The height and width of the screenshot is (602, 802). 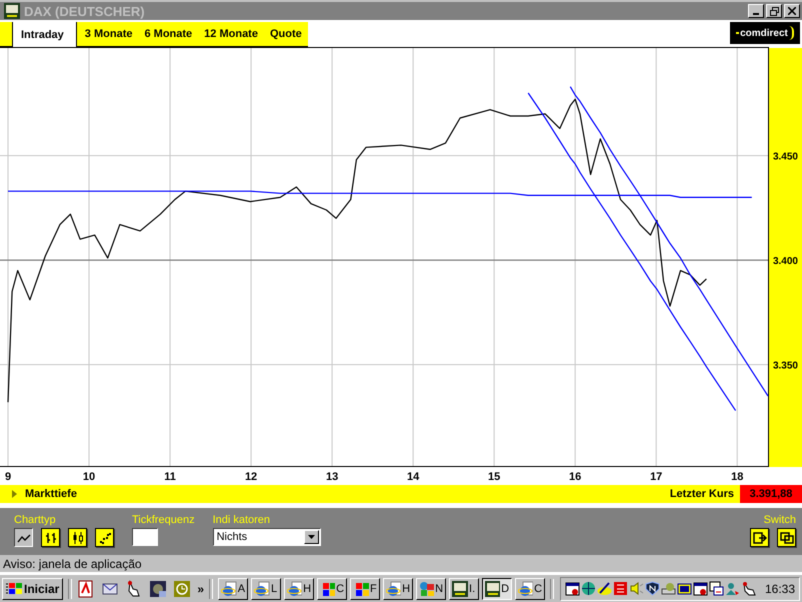 I want to click on taskbar-button: D, so click(x=497, y=589).